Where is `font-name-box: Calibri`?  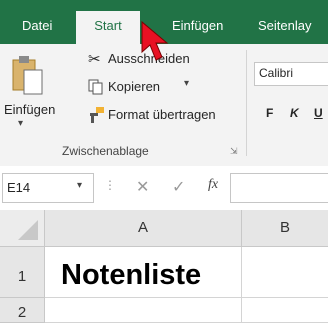
font-name-box: Calibri is located at coordinates (291, 74).